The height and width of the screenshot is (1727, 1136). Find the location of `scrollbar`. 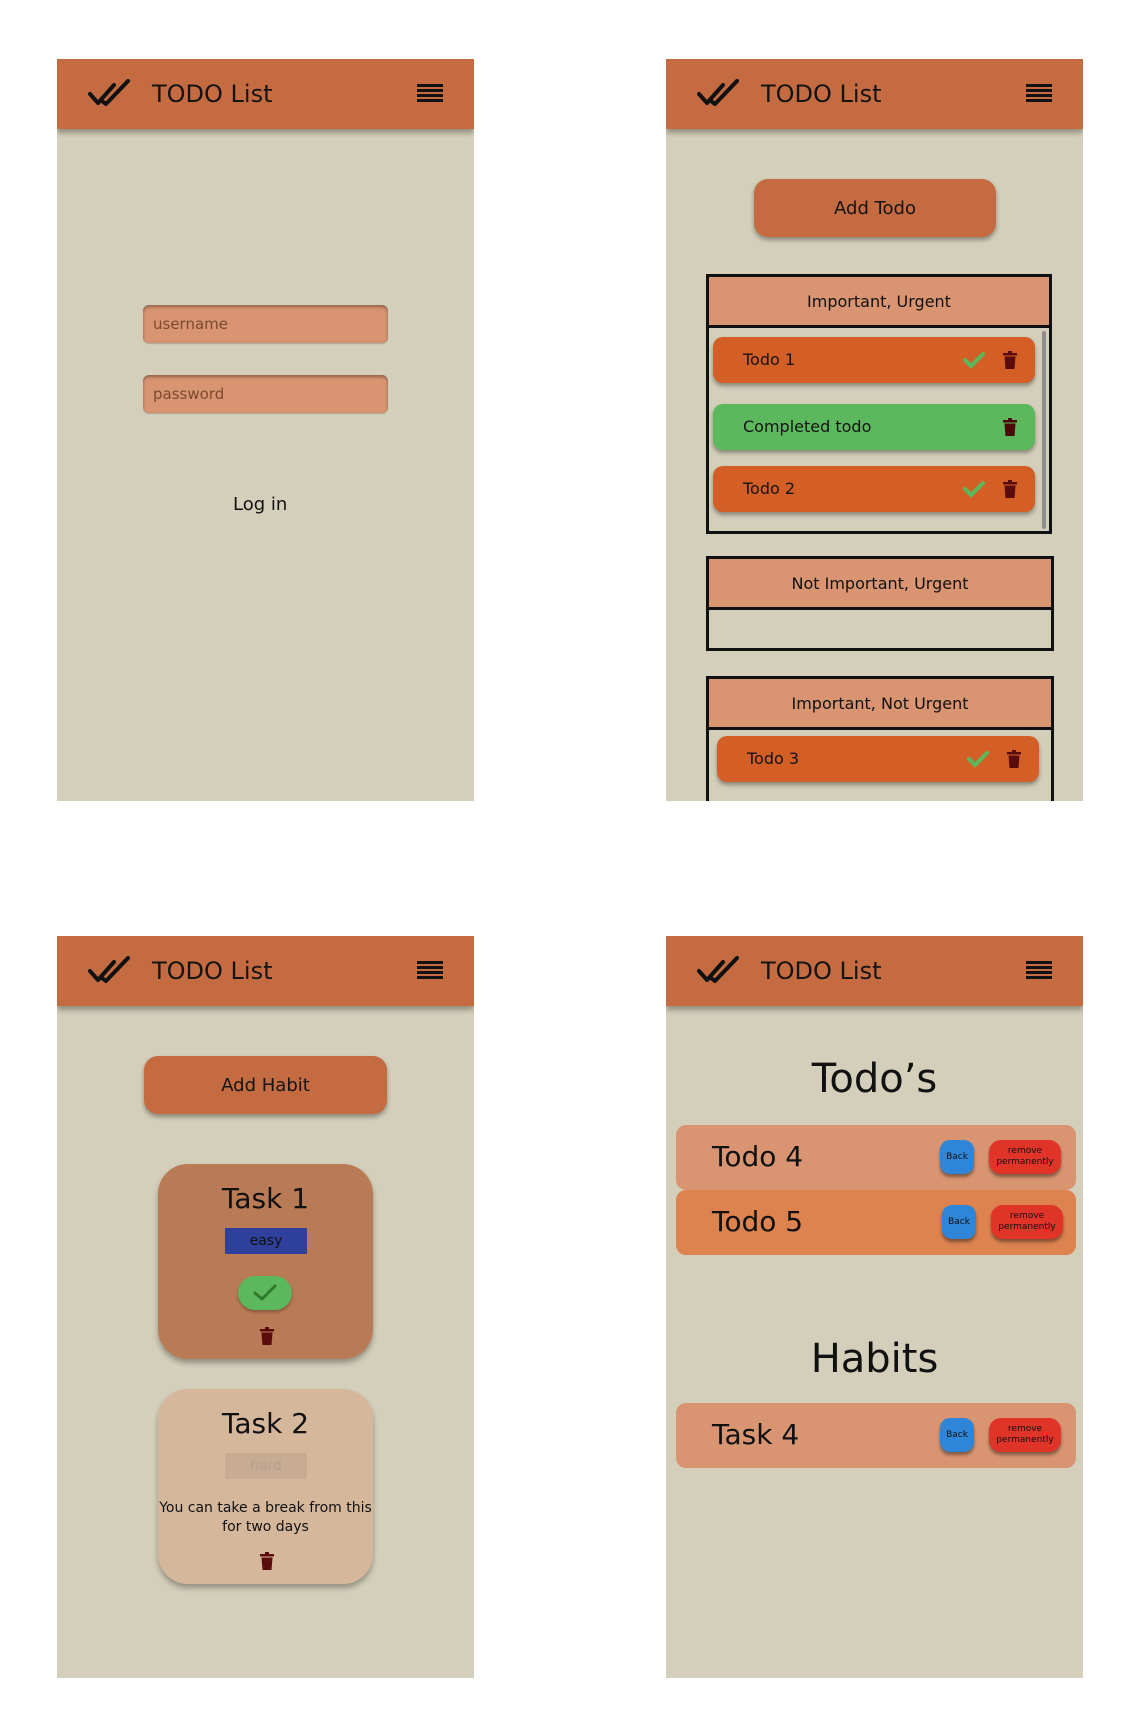

scrollbar is located at coordinates (1044, 430).